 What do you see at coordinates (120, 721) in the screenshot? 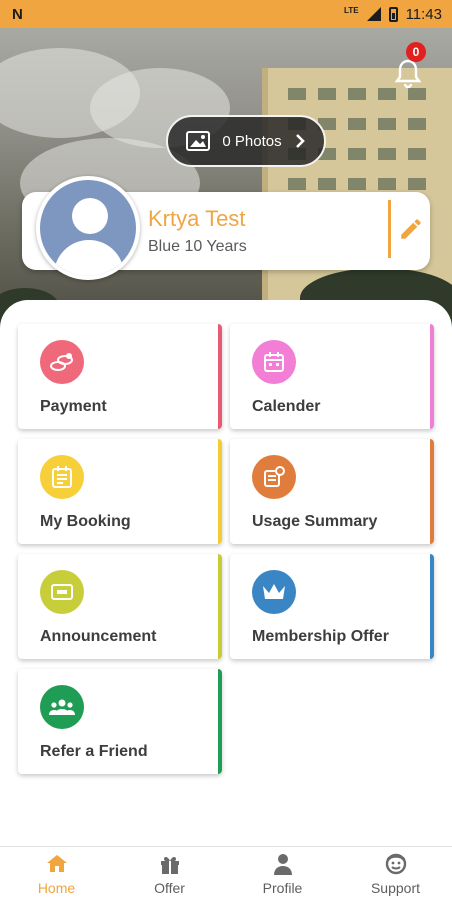
I see `refer-a-friend-tile: Refer a Friend` at bounding box center [120, 721].